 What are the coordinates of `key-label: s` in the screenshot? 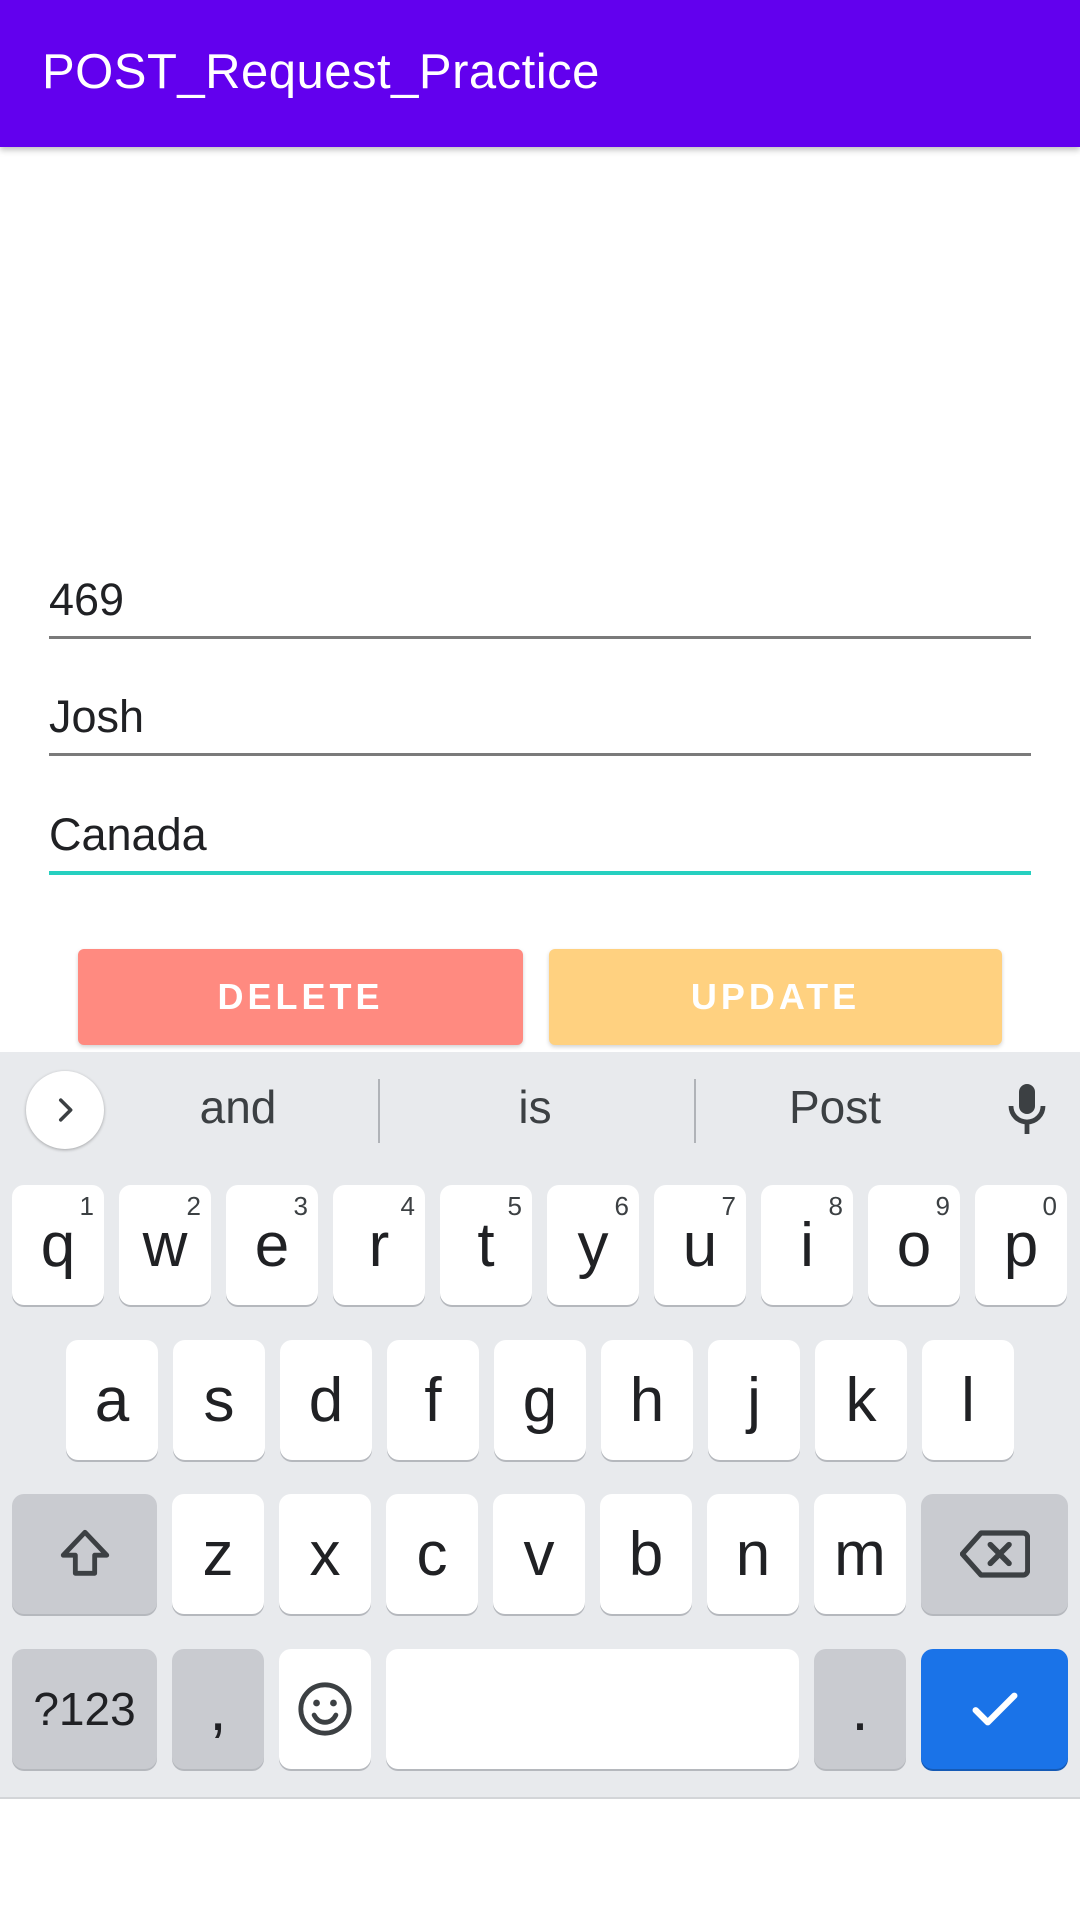 It's located at (219, 1400).